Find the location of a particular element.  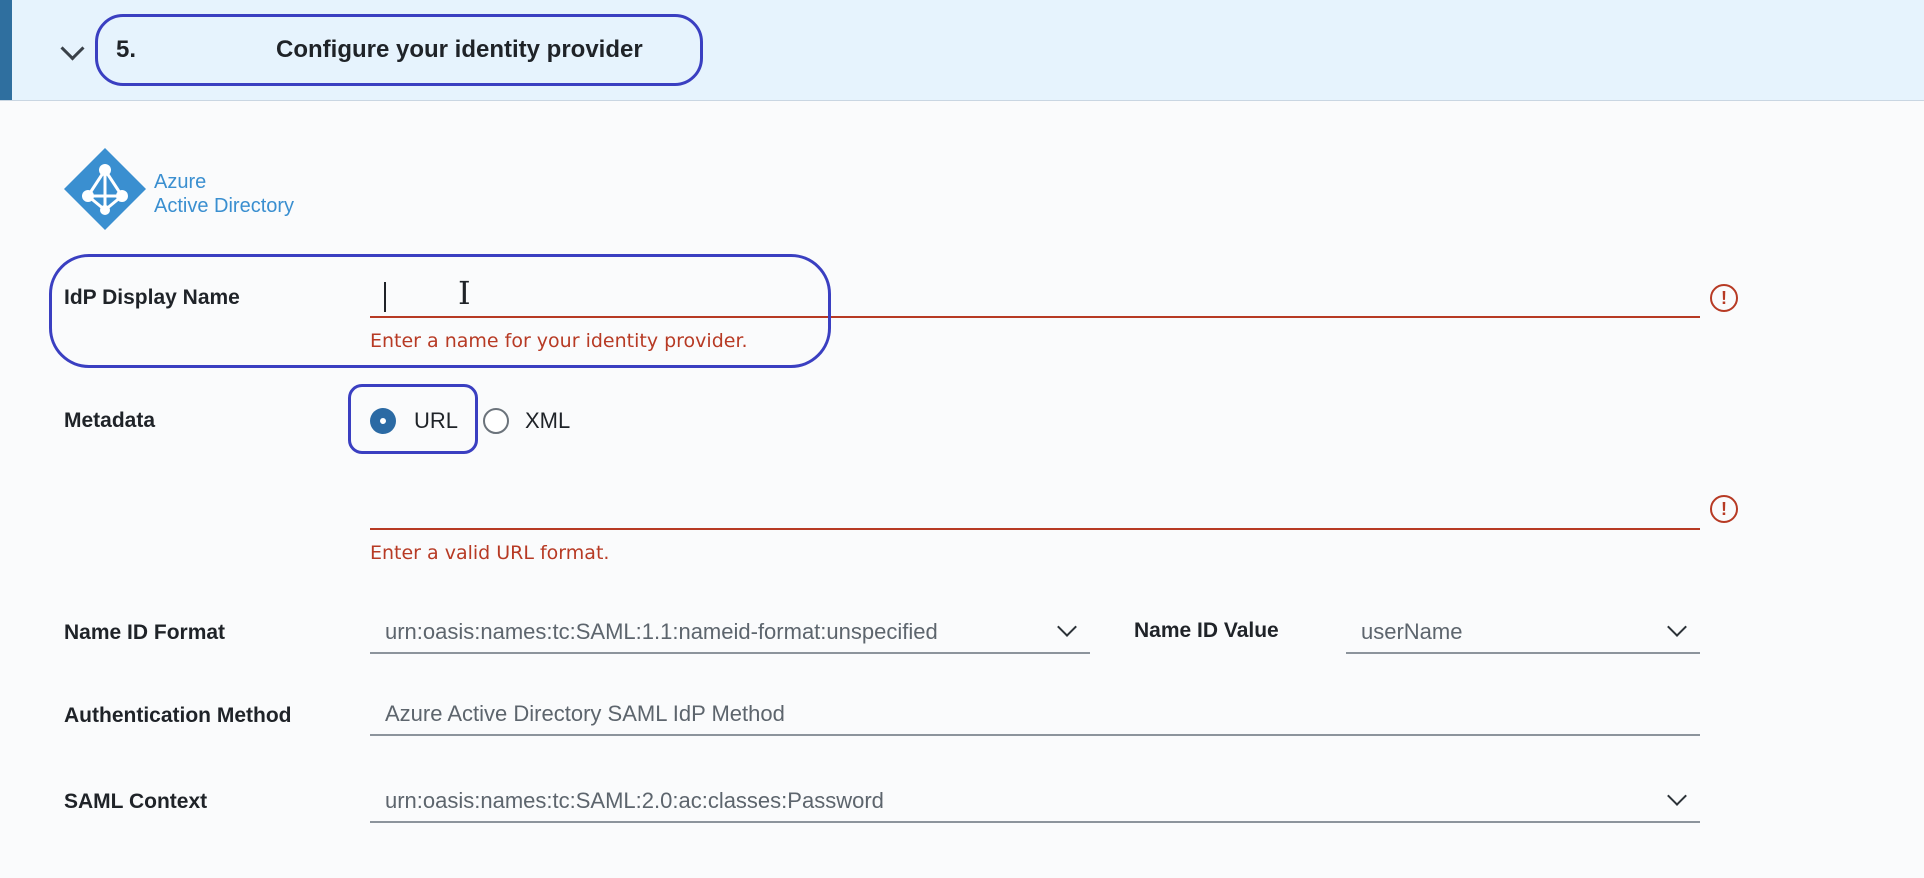

azure-logo-text: Azure Active Directory is located at coordinates (224, 194).